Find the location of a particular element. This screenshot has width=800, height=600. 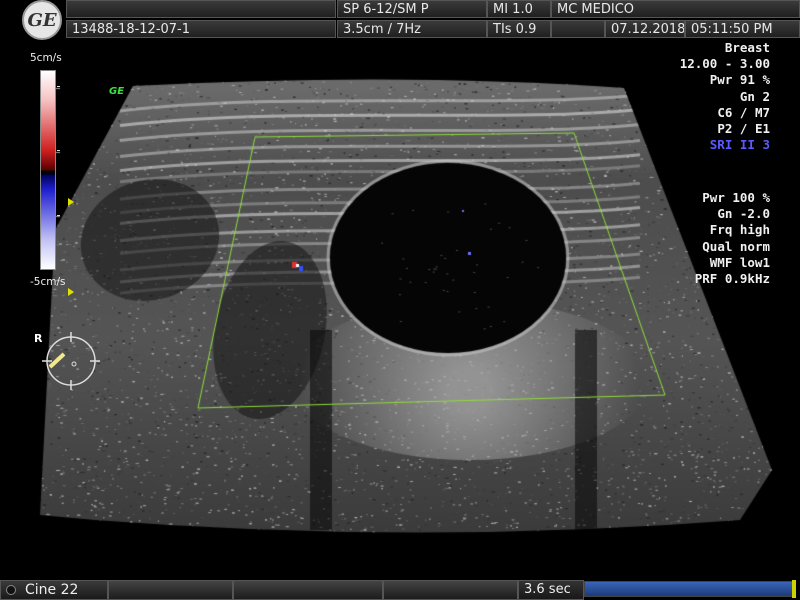

cf-quality: Qual norm is located at coordinates (736, 246).